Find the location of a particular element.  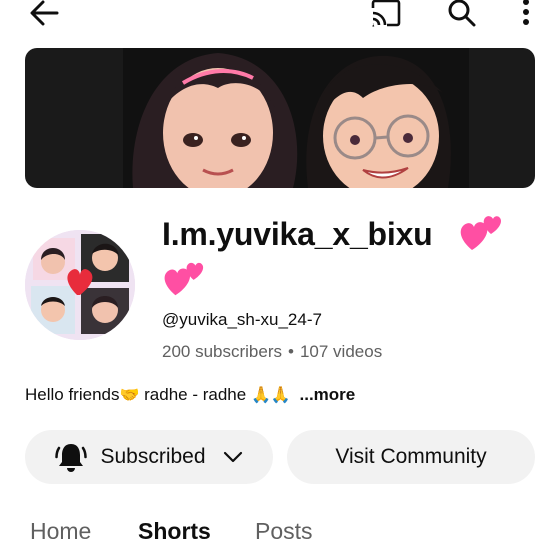

top-app-bar is located at coordinates (280, 15).